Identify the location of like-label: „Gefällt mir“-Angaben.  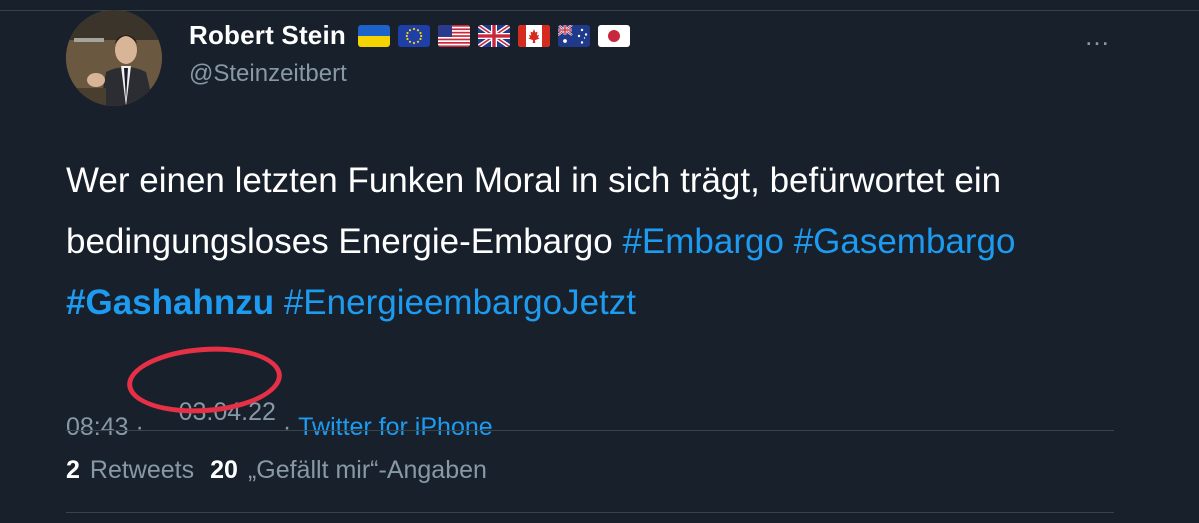
(367, 470).